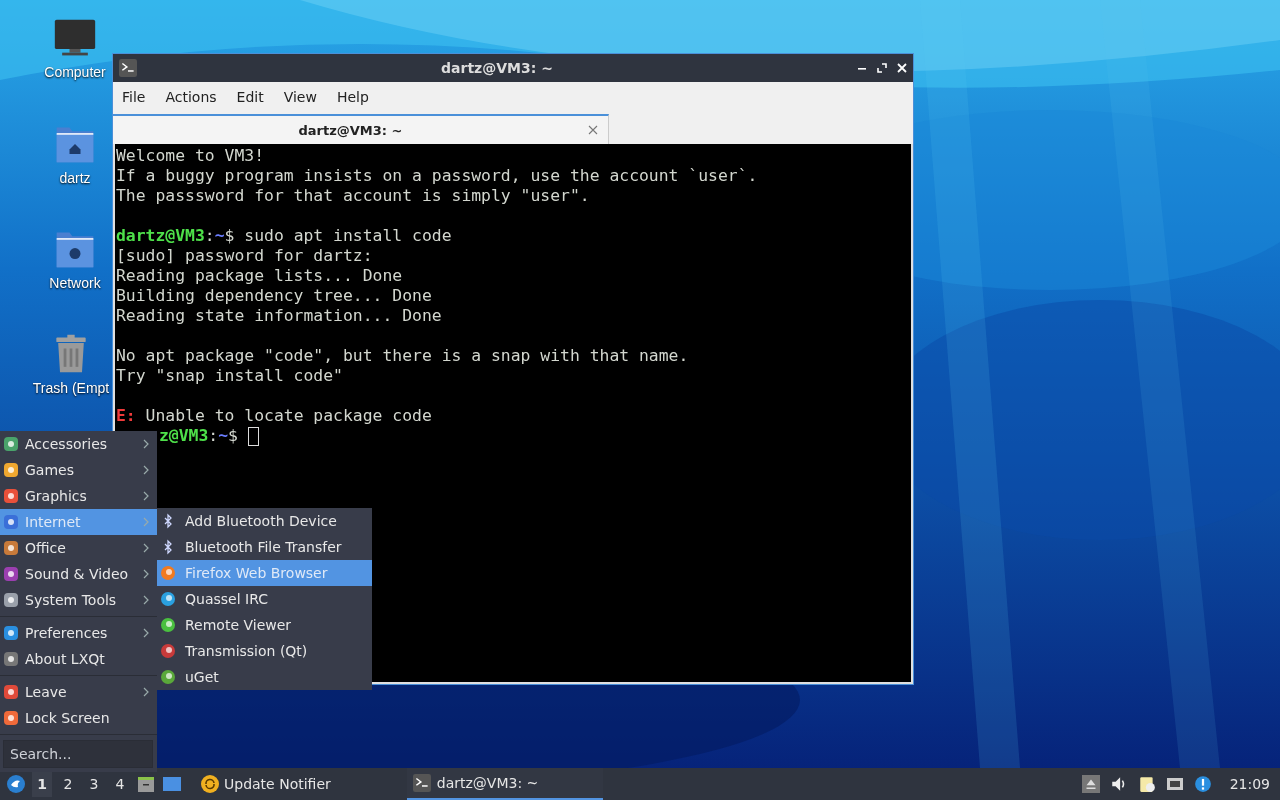 This screenshot has height=800, width=1280. I want to click on menu-entry: Remote Viewer, so click(264, 625).